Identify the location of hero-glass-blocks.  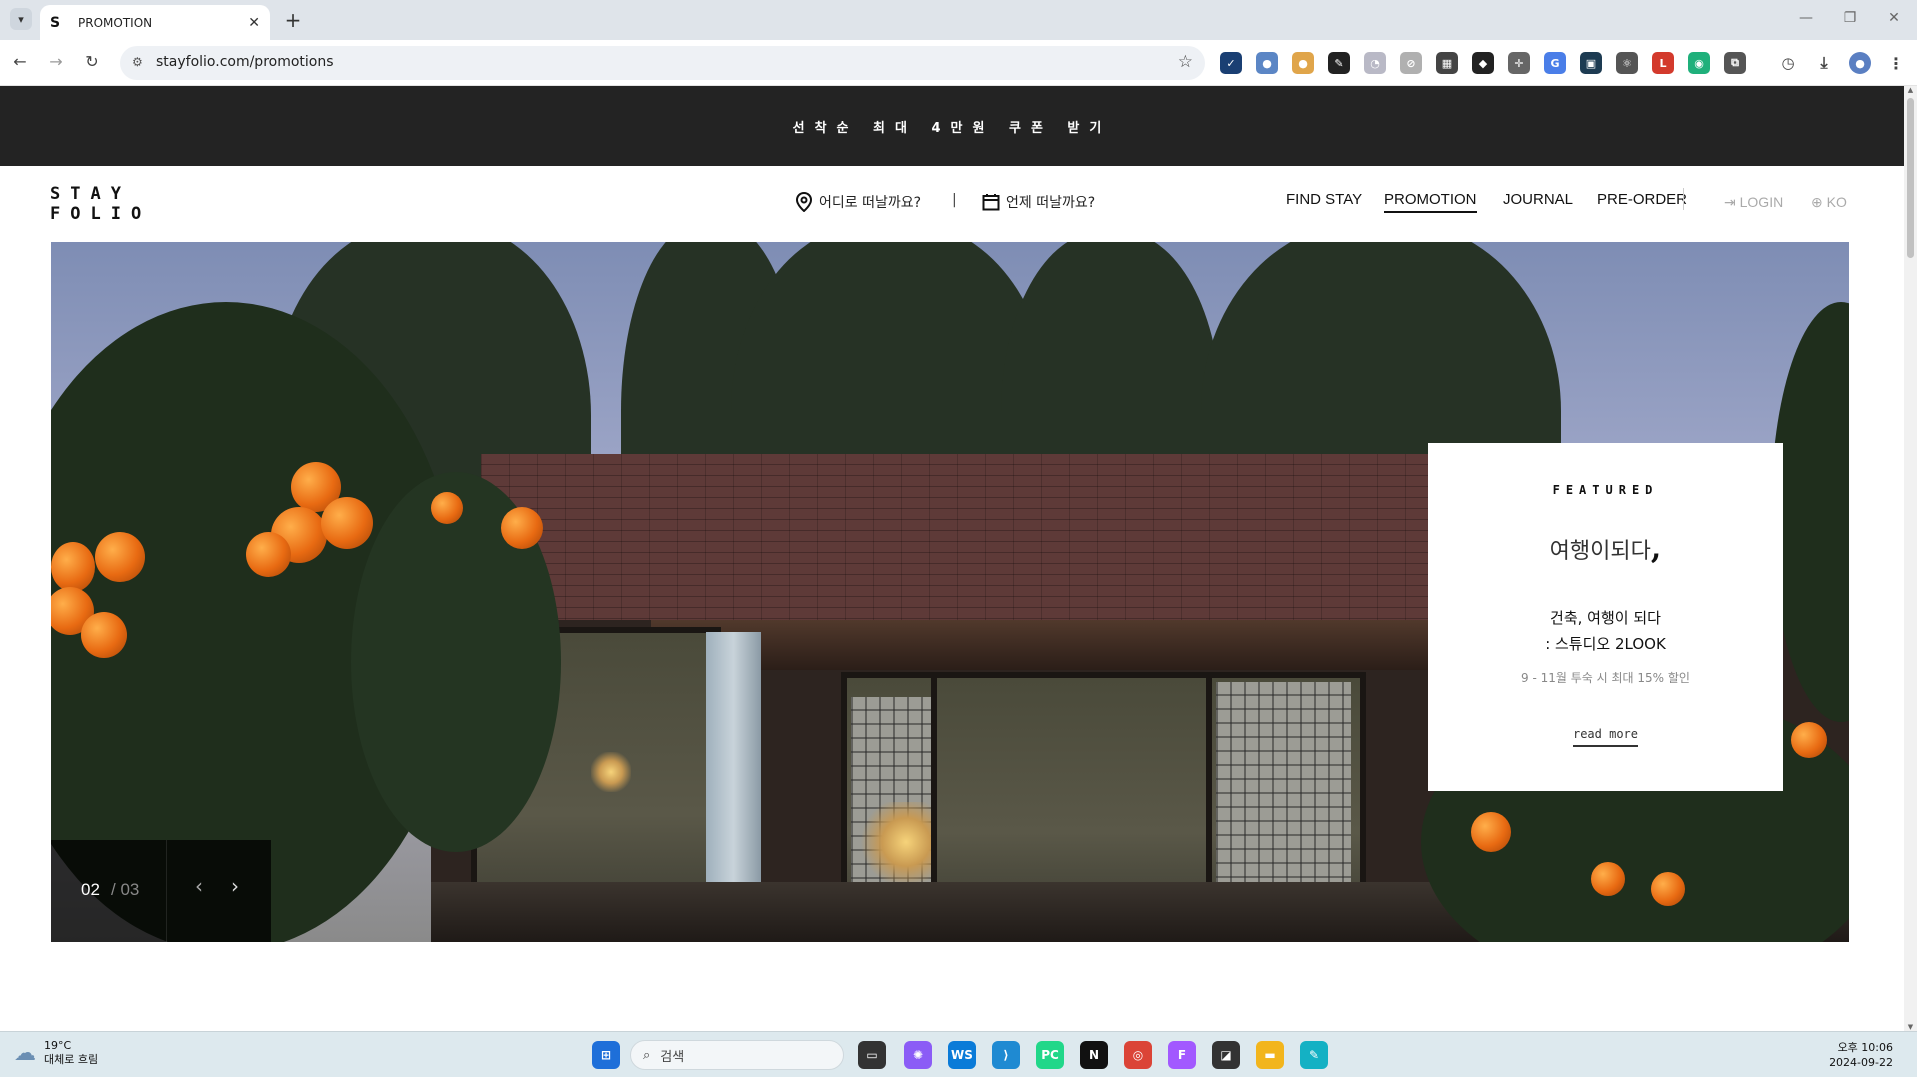
(1283, 797).